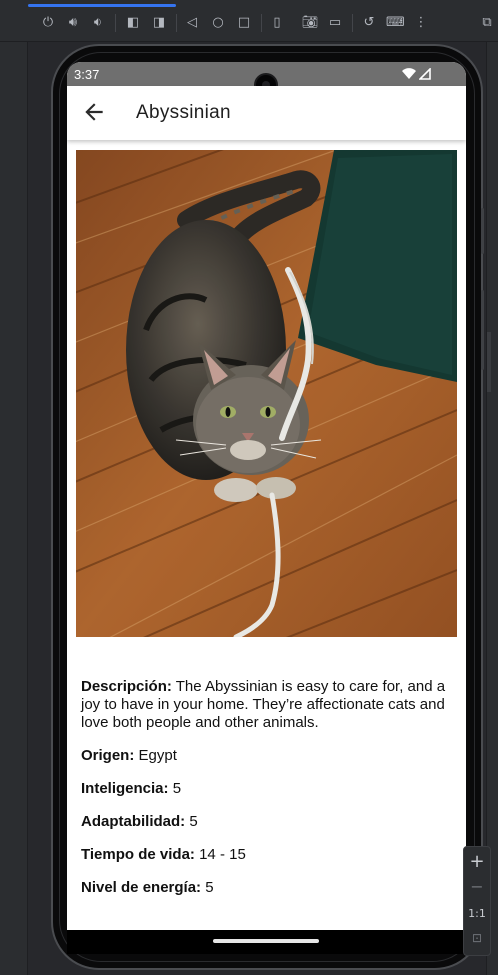  I want to click on volume-up-icon: 🔊︎, so click(73, 23).